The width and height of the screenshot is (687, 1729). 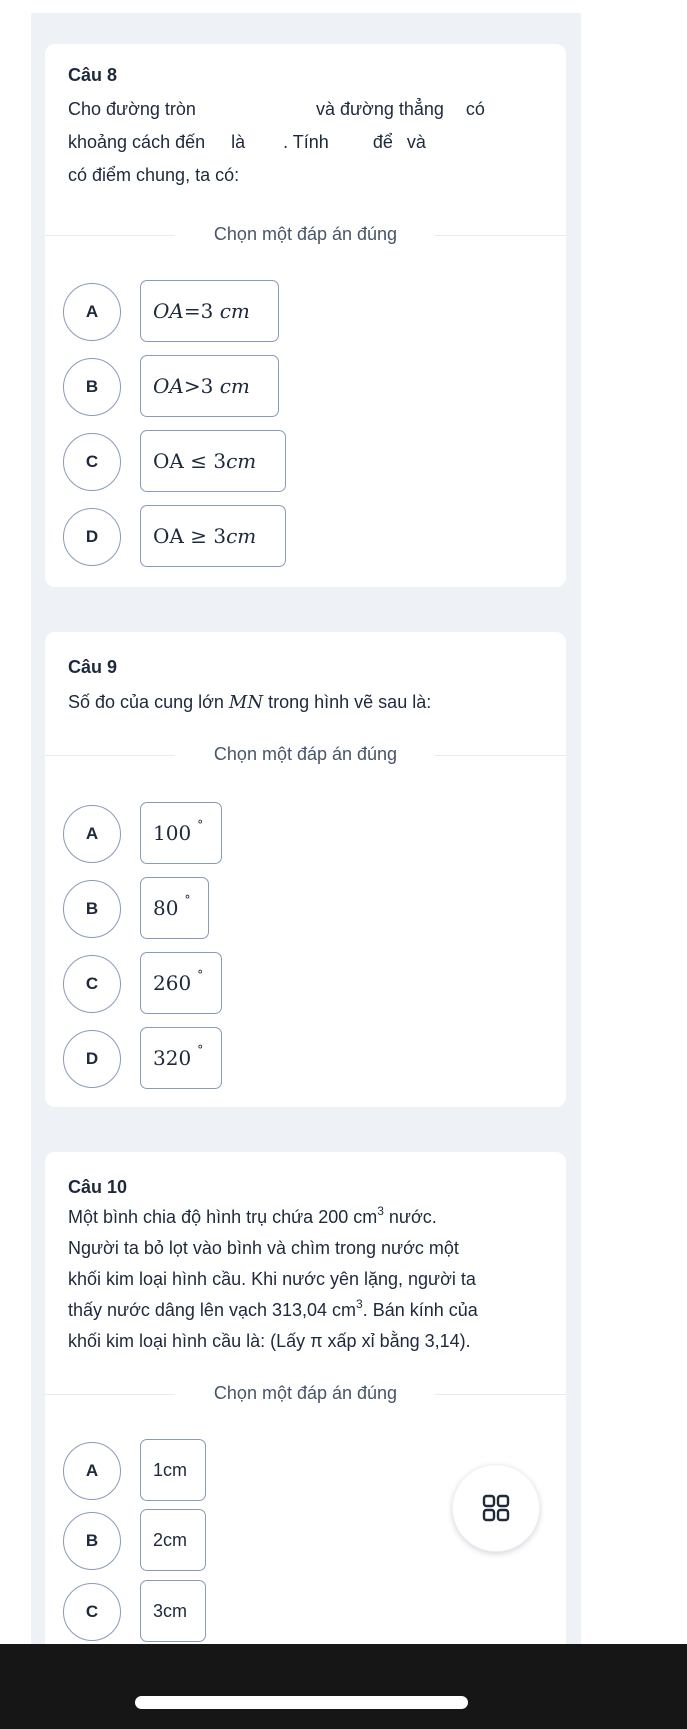 What do you see at coordinates (181, 983) in the screenshot?
I see `option-answer: 260 °` at bounding box center [181, 983].